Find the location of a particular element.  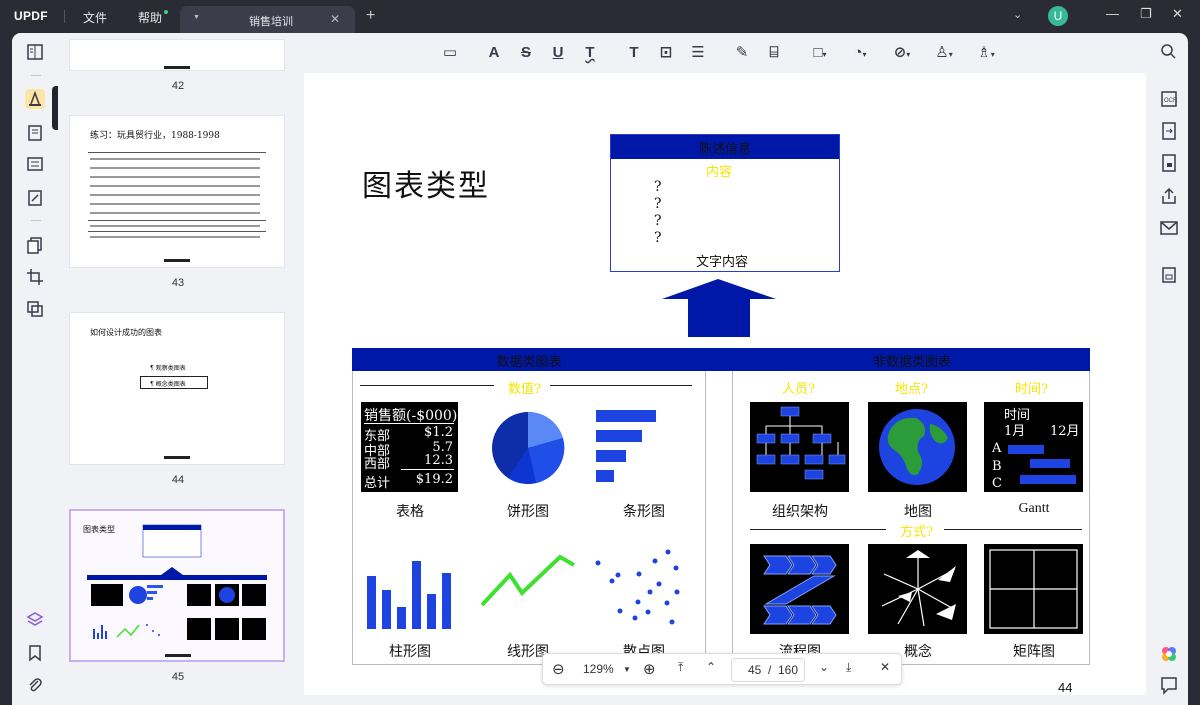

pie-chart-graphic is located at coordinates (528, 447).